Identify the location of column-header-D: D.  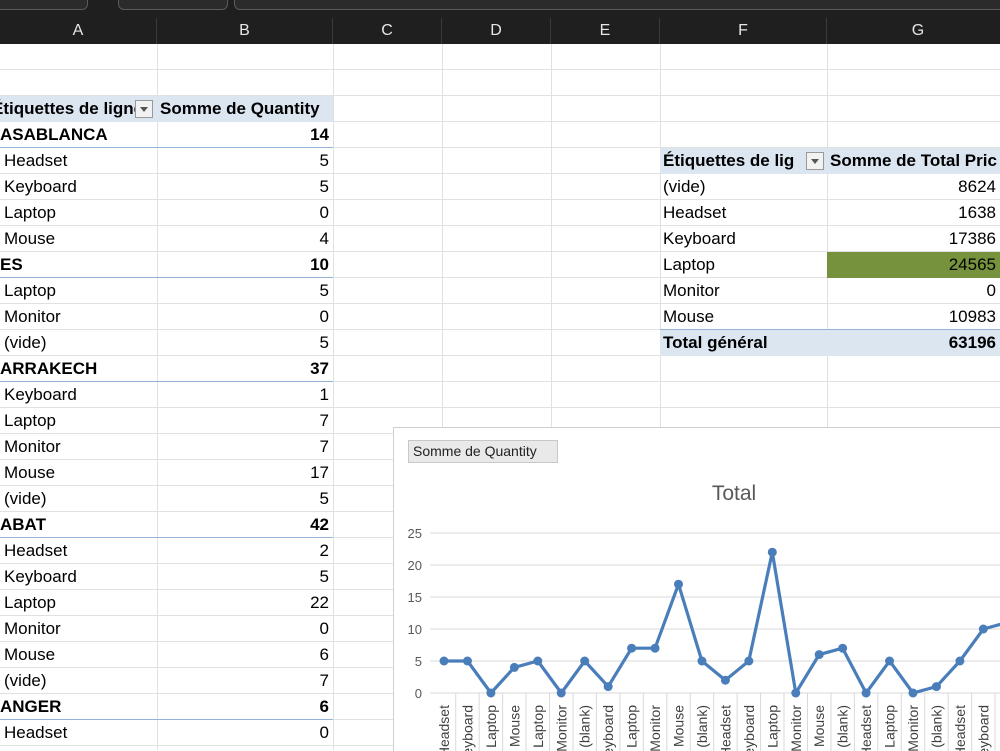
(496, 31).